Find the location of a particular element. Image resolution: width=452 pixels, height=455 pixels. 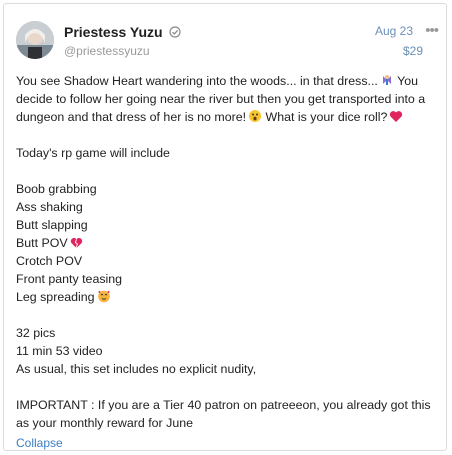

heart-icon is located at coordinates (396, 116).